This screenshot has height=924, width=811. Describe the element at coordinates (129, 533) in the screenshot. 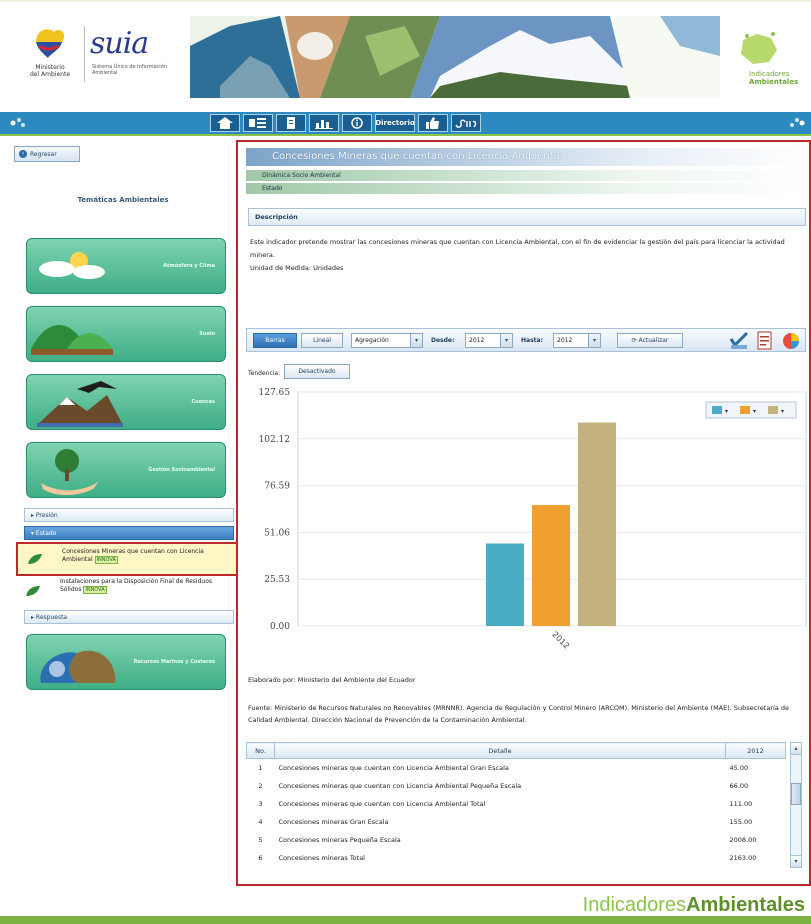

I see `category-estado: ▾ Estado` at that location.